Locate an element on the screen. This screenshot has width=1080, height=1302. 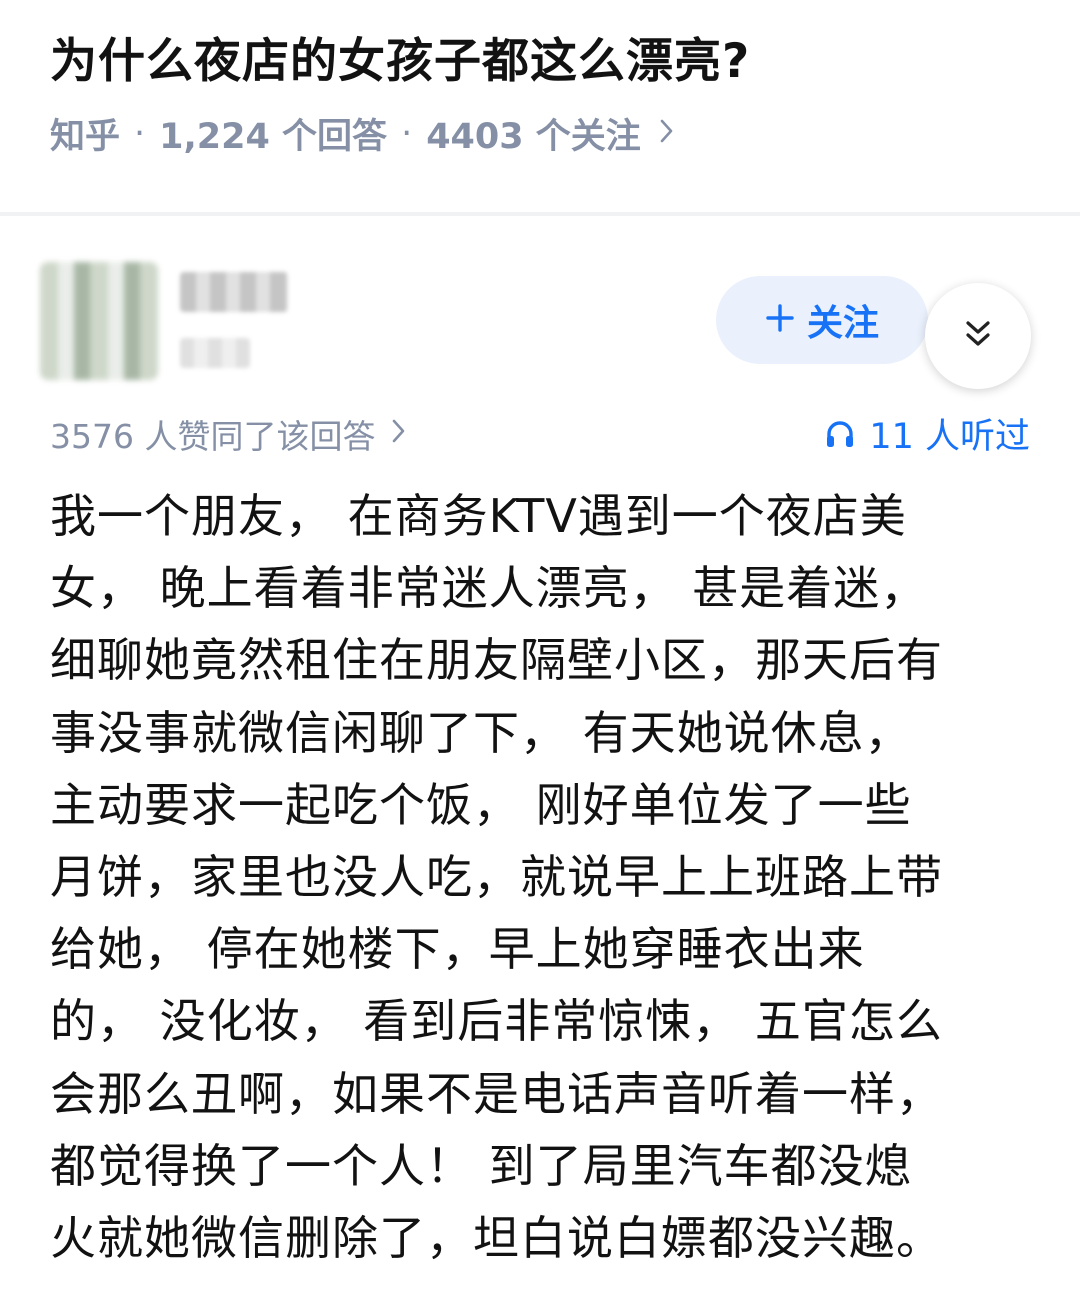
answer-line: 主动要求一起吃个饭， 刚好单位发了一些 is located at coordinates (481, 804).